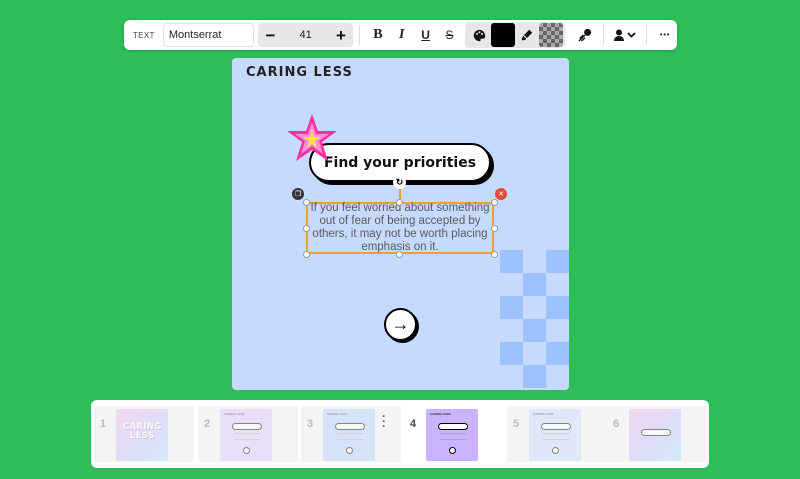 The height and width of the screenshot is (479, 800). What do you see at coordinates (426, 35) in the screenshot?
I see `underline-button: U` at bounding box center [426, 35].